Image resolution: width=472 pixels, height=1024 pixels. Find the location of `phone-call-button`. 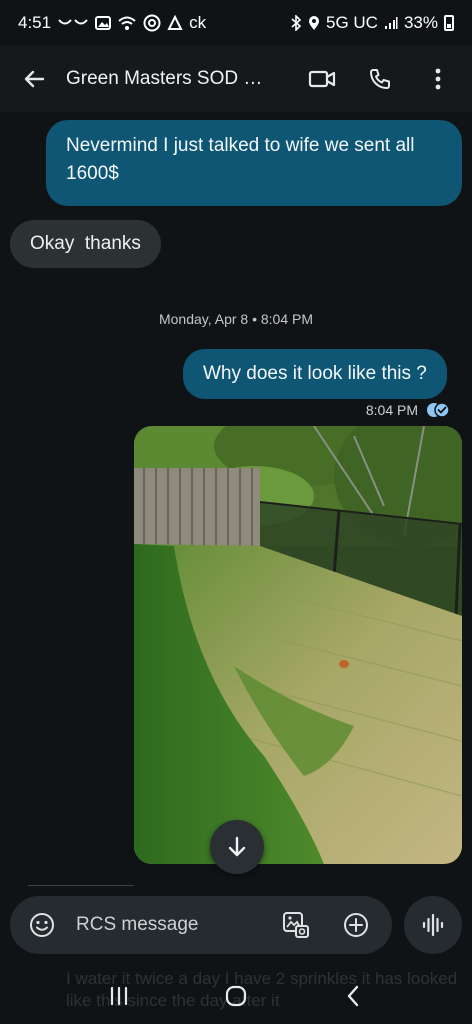

phone-call-button is located at coordinates (380, 79).